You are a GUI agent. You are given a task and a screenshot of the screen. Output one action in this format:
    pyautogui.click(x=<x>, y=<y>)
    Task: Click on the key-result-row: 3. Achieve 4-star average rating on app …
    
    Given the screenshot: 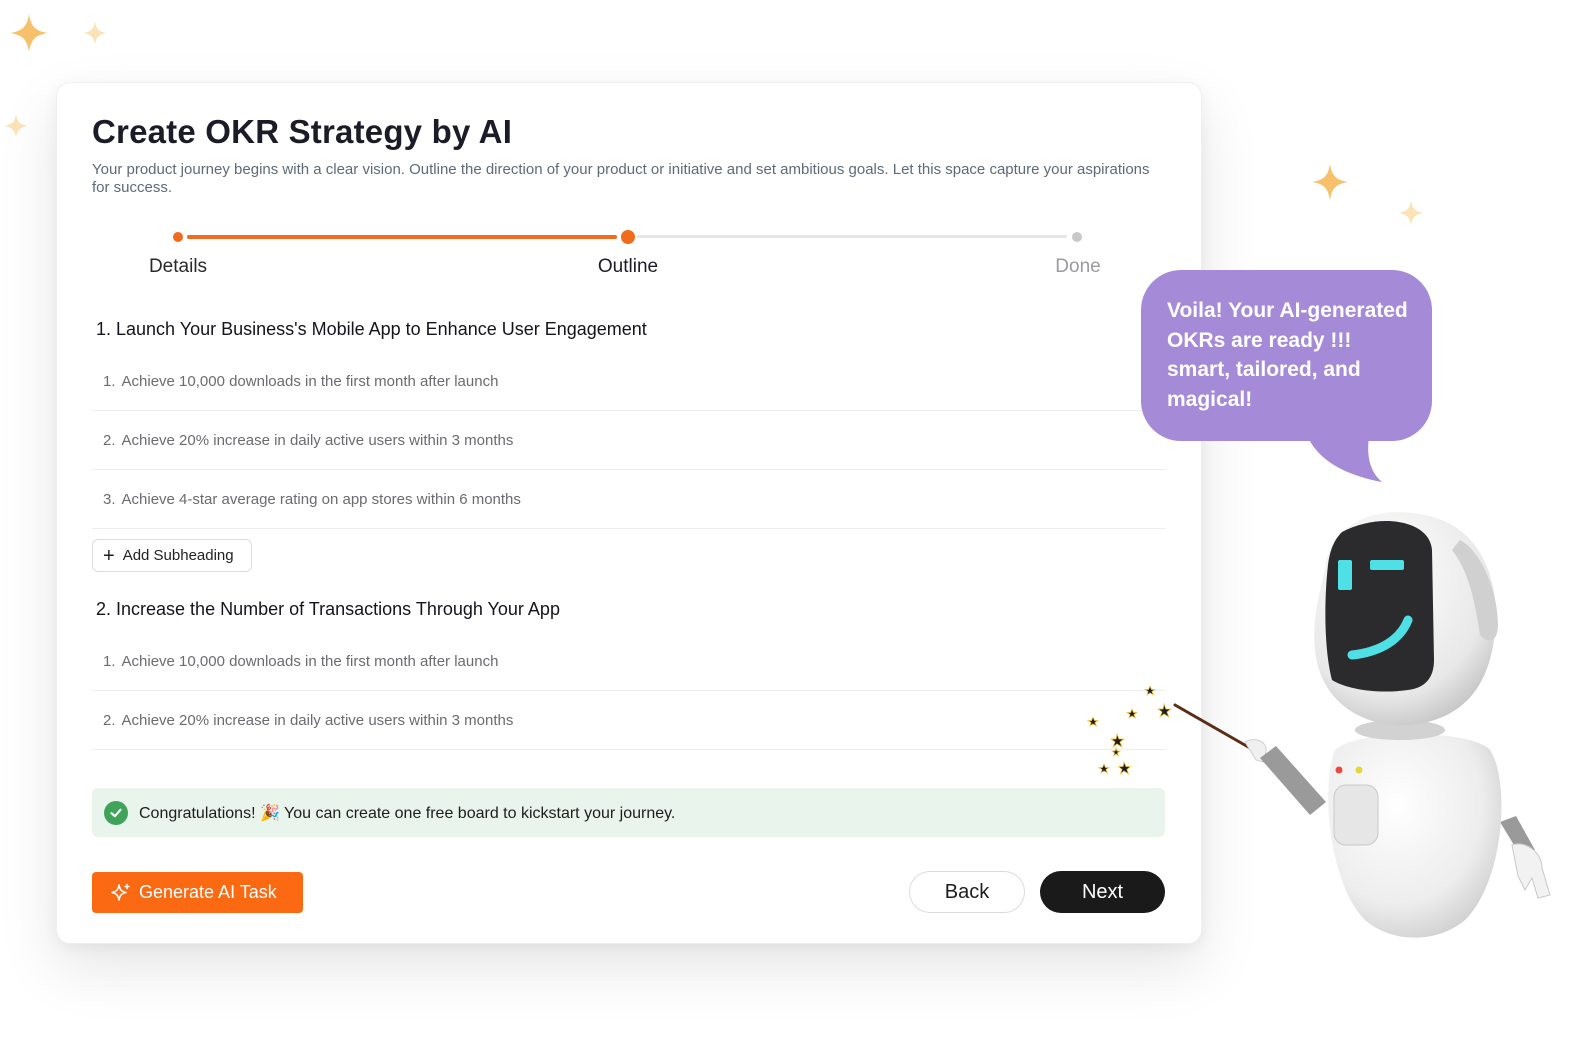 What is the action you would take?
    pyautogui.click(x=628, y=499)
    